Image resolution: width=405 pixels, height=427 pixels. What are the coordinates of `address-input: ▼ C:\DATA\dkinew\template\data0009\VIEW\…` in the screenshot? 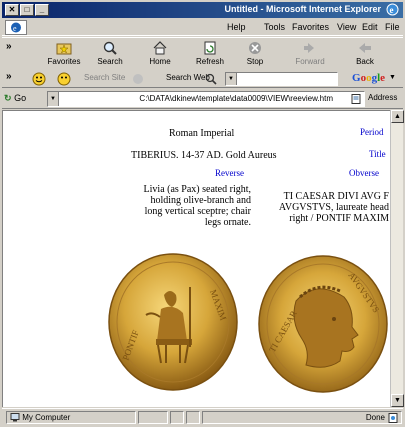 It's located at (206, 99).